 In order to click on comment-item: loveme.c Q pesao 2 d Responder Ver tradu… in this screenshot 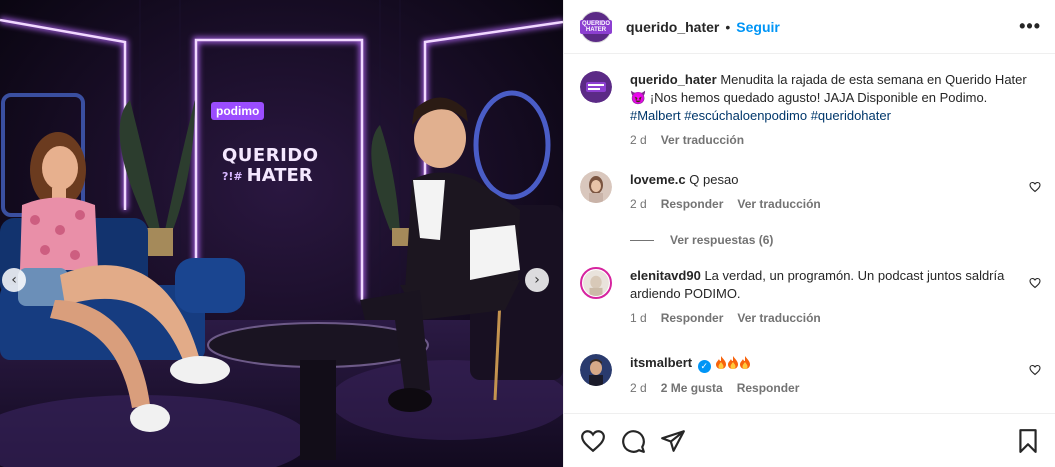, I will do `click(810, 191)`.